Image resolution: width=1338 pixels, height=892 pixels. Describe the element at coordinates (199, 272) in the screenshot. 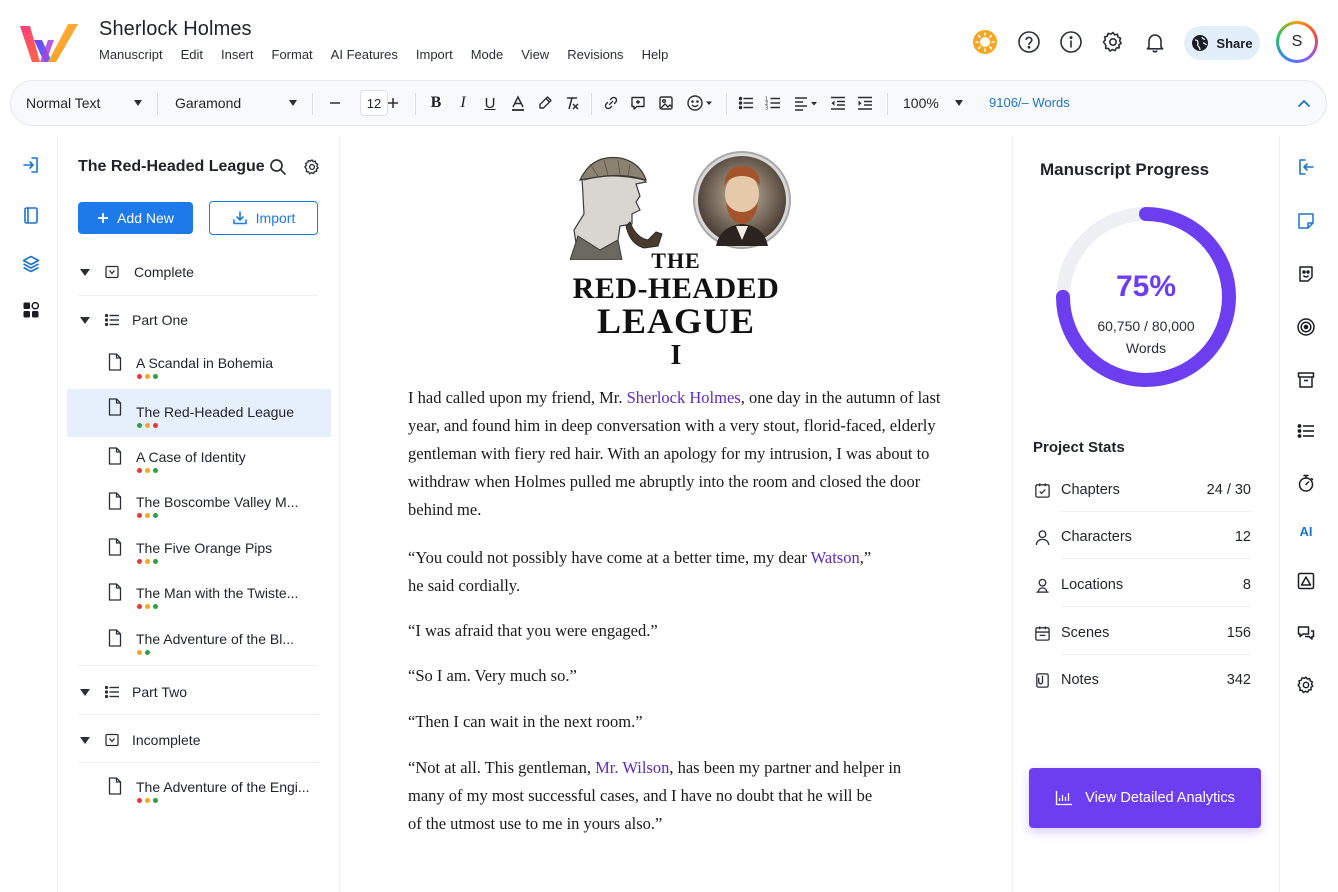

I see `tree-group-complete: Complete` at that location.